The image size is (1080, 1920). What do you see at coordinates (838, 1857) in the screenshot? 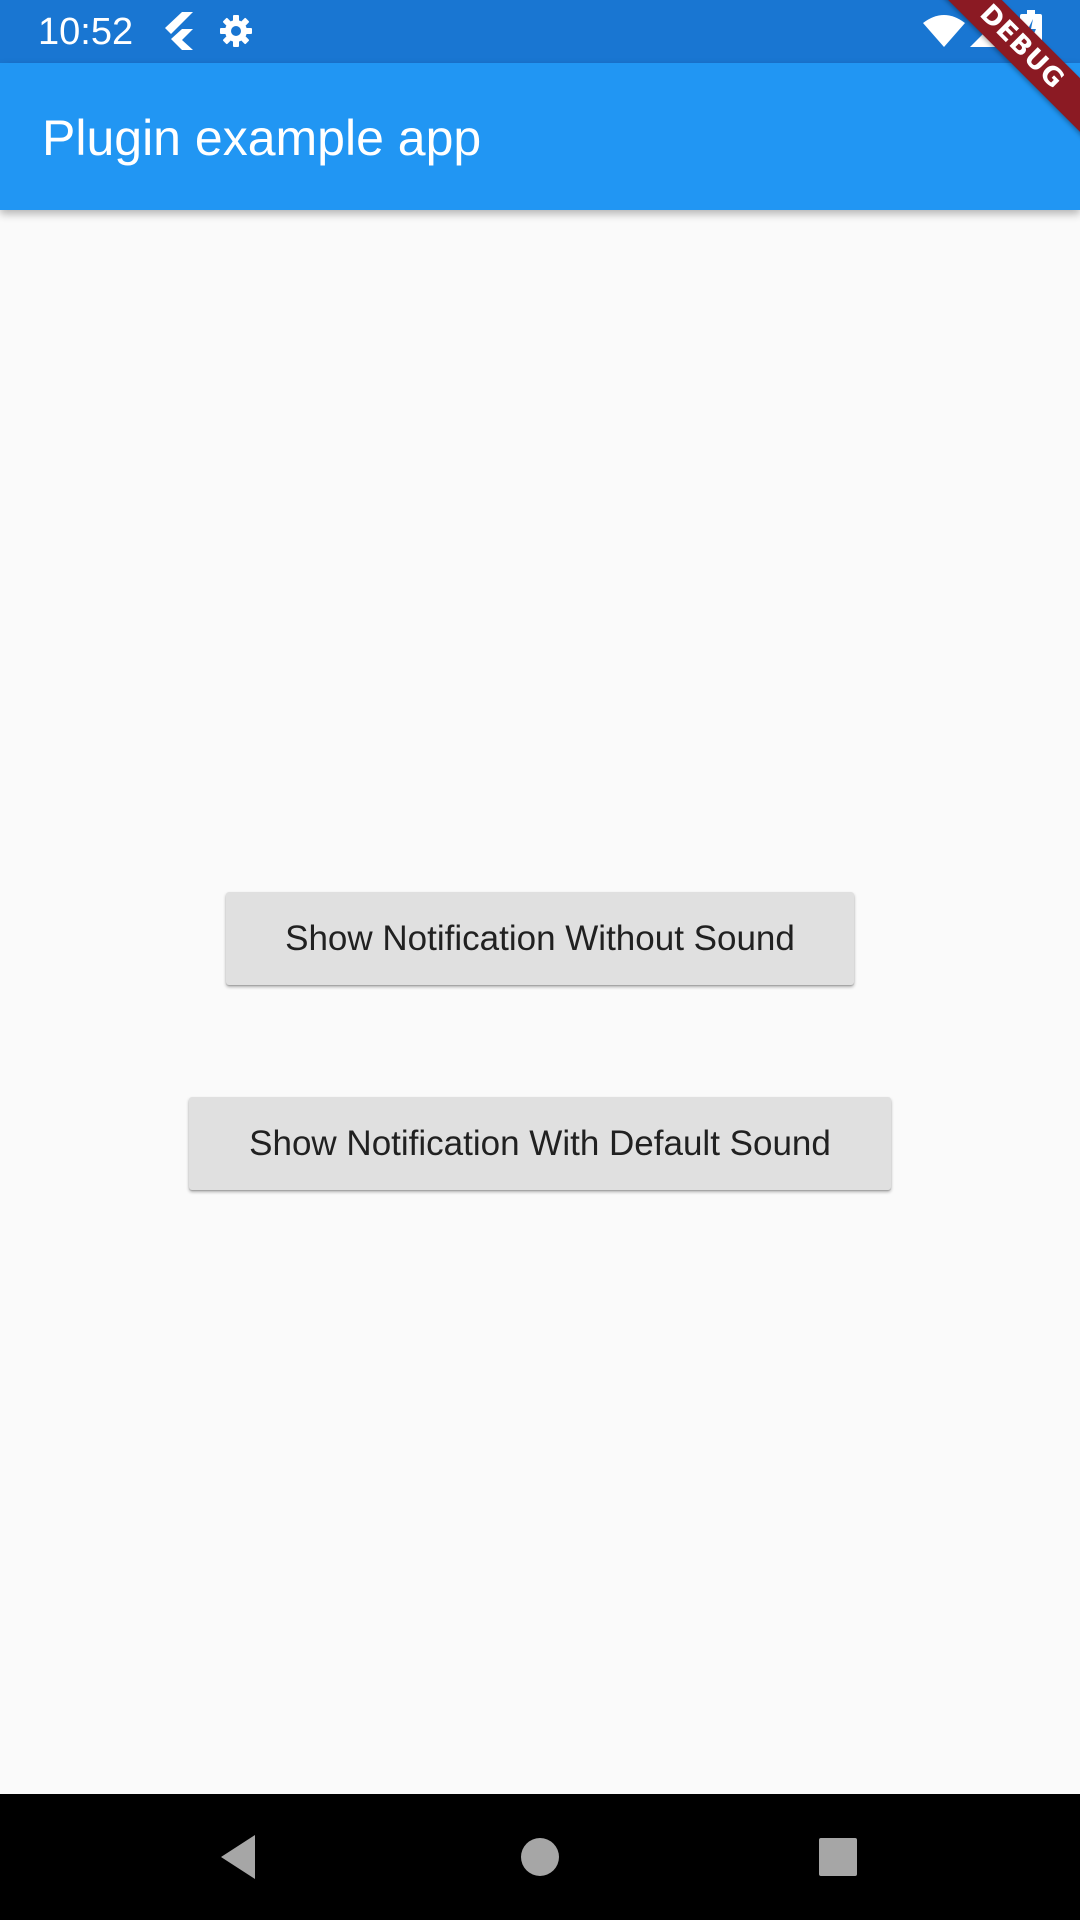
I see `recents-square-icon` at bounding box center [838, 1857].